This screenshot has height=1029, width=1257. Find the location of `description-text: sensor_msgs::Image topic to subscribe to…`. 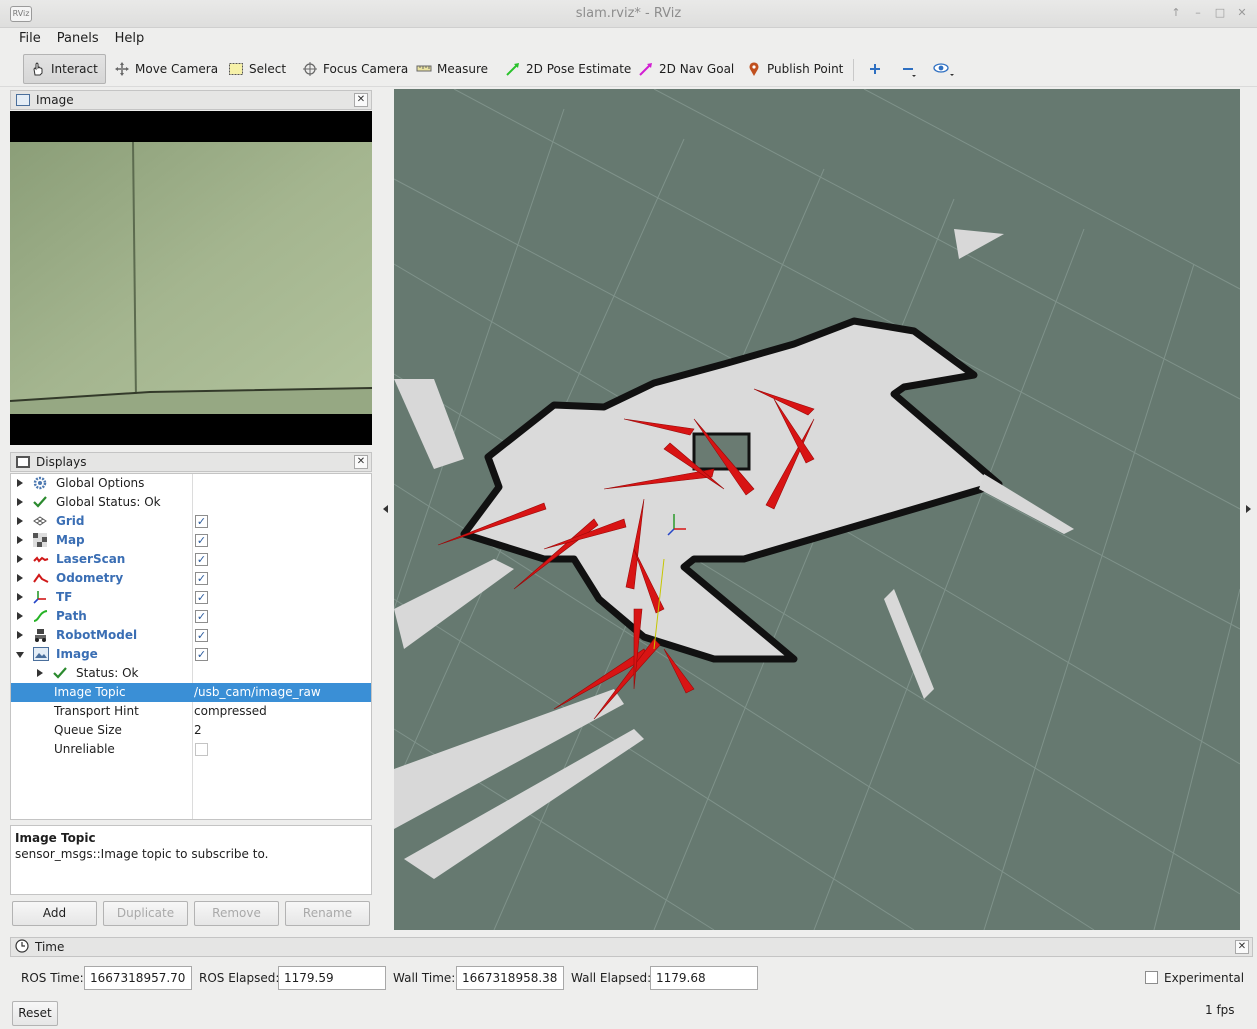

description-text: sensor_msgs::Image topic to subscribe to… is located at coordinates (142, 854).